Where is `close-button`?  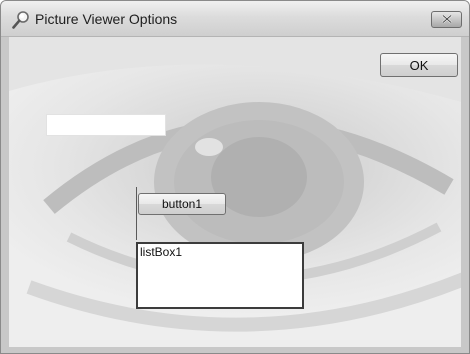
close-button is located at coordinates (446, 19).